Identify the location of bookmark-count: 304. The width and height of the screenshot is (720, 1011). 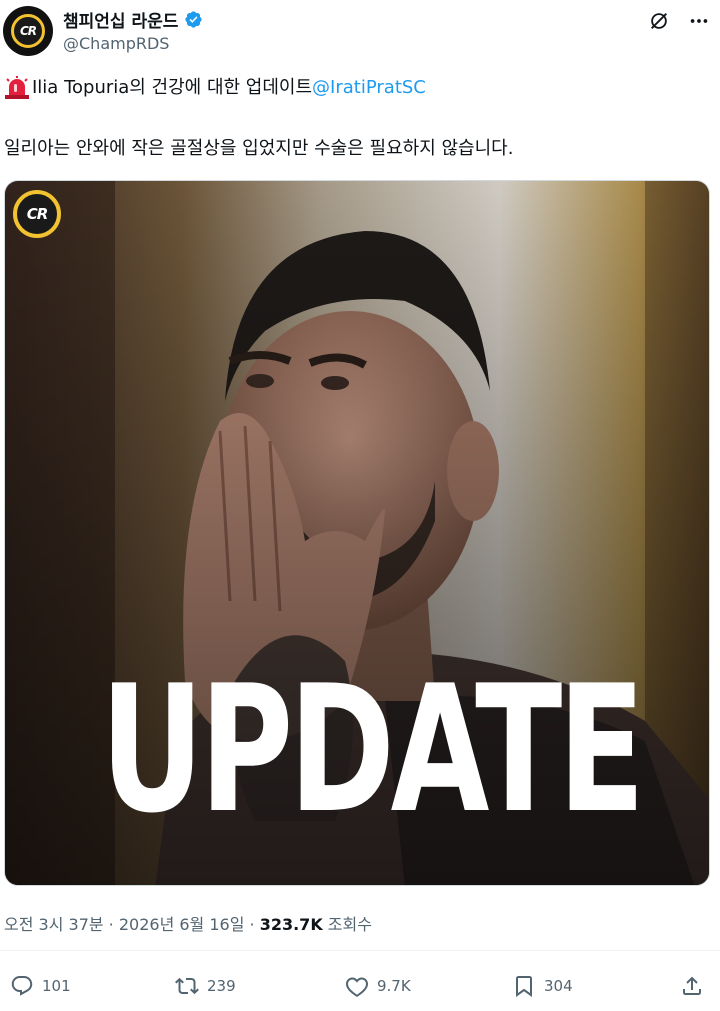
(558, 986).